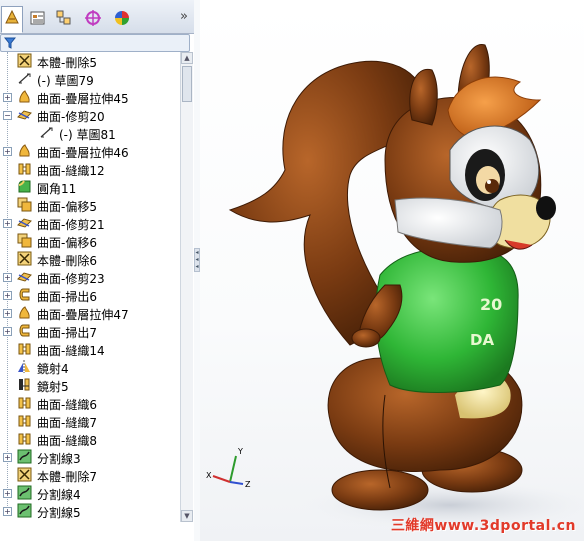 The image size is (584, 541). Describe the element at coordinates (24, 186) in the screenshot. I see `fillet-icon` at that location.